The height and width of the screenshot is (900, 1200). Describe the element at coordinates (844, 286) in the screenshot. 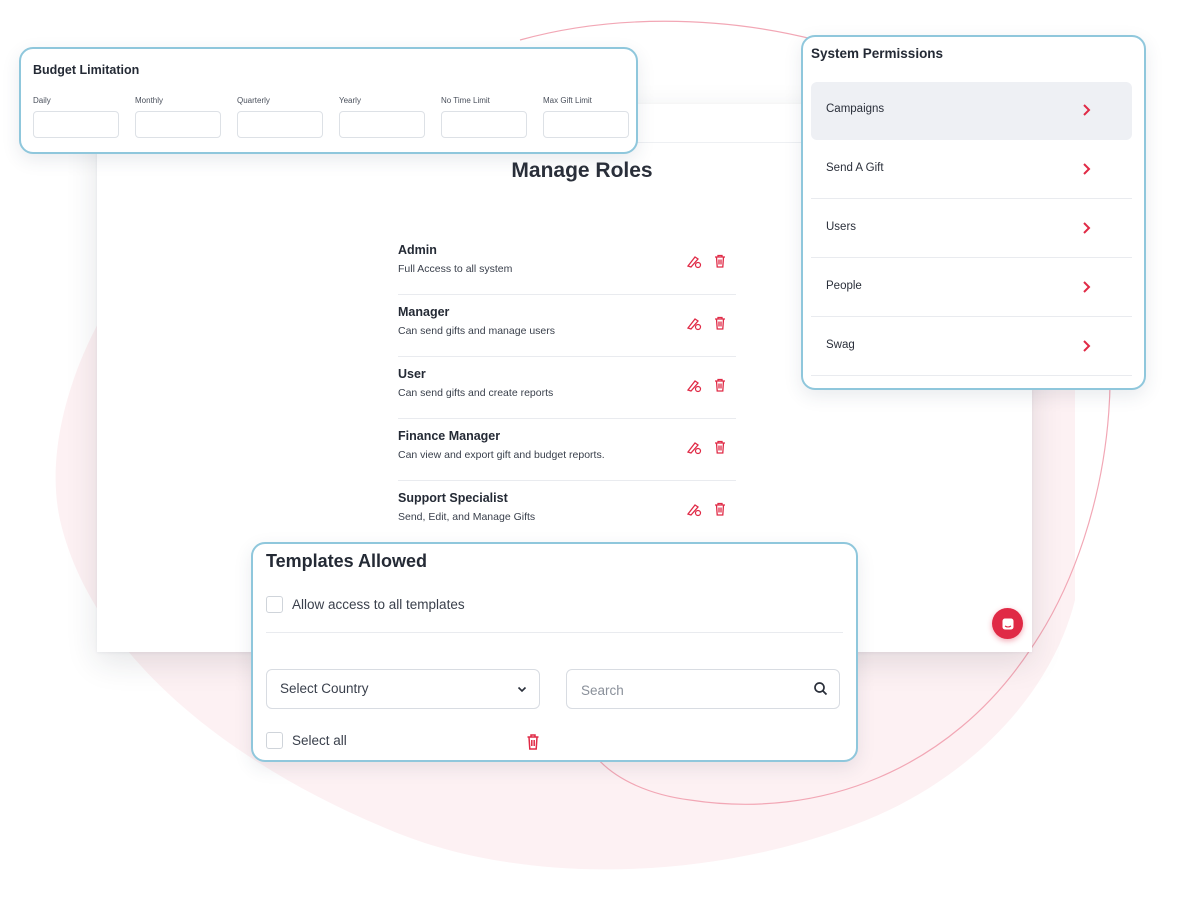

I see `permission-label: People` at that location.